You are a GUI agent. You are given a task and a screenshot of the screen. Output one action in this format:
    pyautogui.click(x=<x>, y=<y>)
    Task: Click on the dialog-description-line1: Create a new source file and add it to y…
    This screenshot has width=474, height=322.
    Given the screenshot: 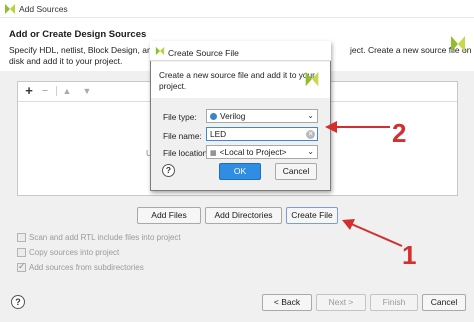 What is the action you would take?
    pyautogui.click(x=237, y=75)
    